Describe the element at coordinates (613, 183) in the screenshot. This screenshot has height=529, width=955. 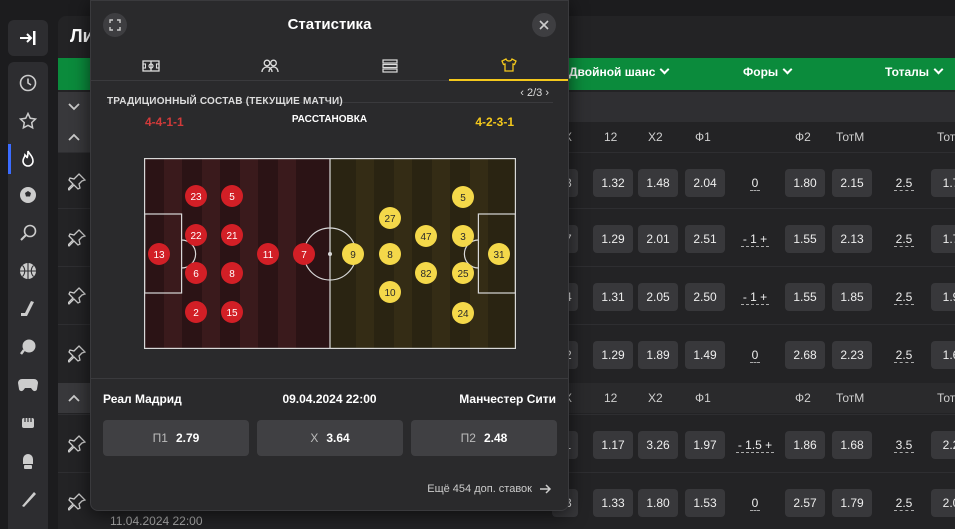
I see `odd-12: 1.32` at that location.